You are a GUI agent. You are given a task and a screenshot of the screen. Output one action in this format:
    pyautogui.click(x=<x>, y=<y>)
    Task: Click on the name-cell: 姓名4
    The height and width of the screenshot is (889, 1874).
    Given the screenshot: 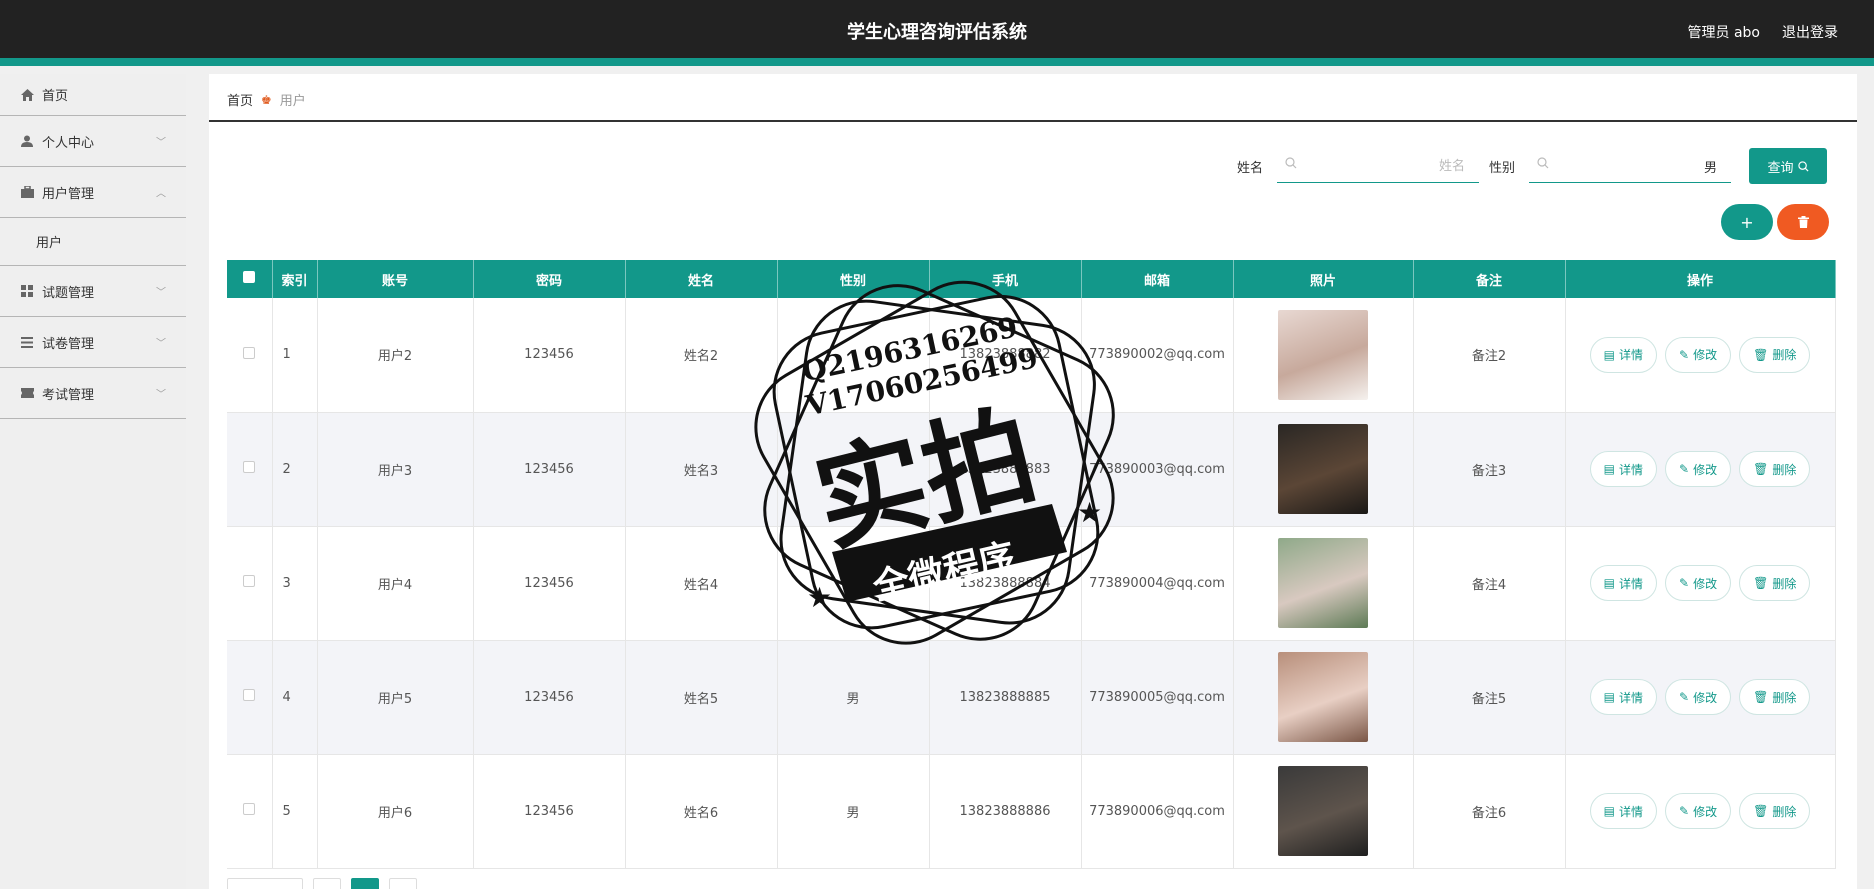 What is the action you would take?
    pyautogui.click(x=701, y=583)
    